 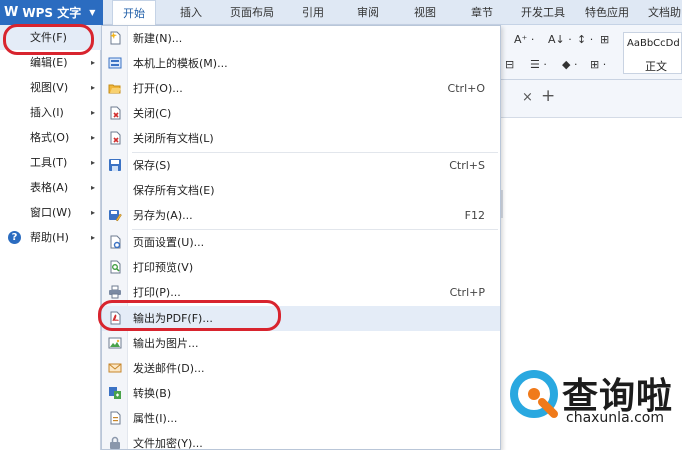 I want to click on menu-label: 视图(V), so click(x=49, y=87).